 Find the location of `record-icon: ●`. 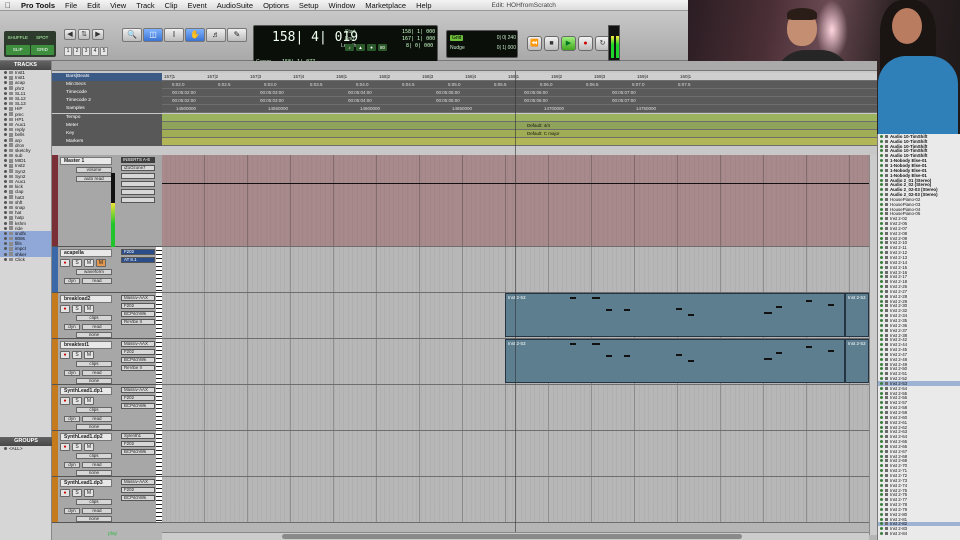

record-icon: ● is located at coordinates (585, 43).